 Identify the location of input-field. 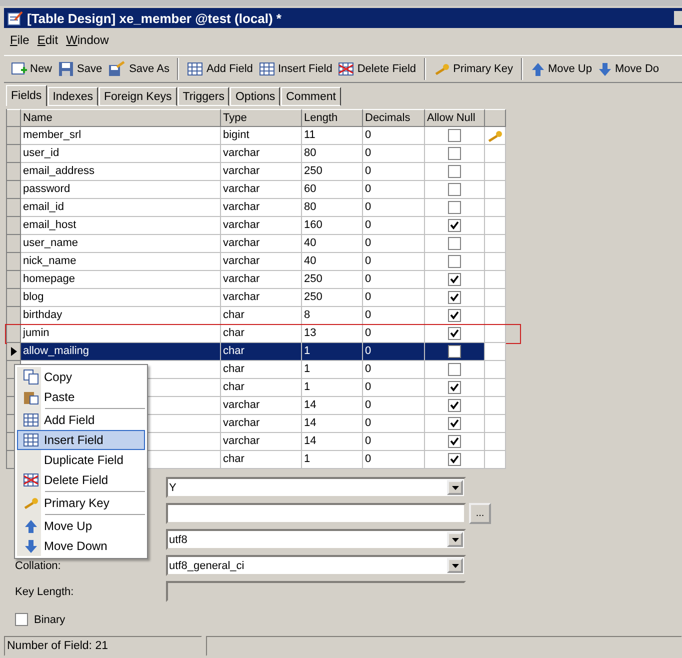
(316, 513).